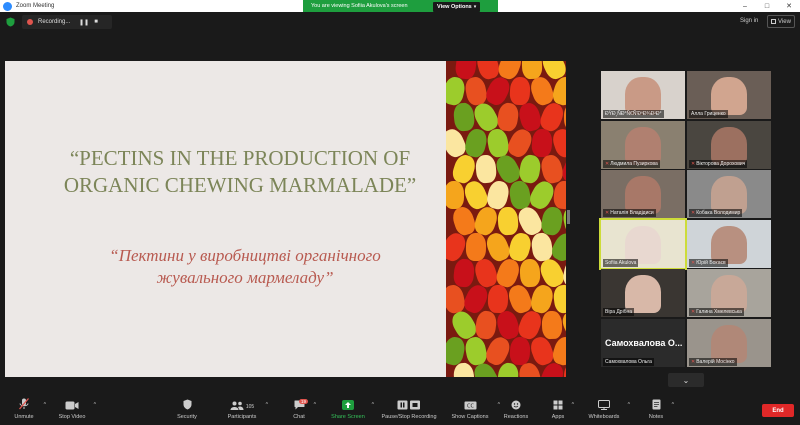 The image size is (800, 425). Describe the element at coordinates (24, 417) in the screenshot. I see `unmute-label: Unmute` at that location.